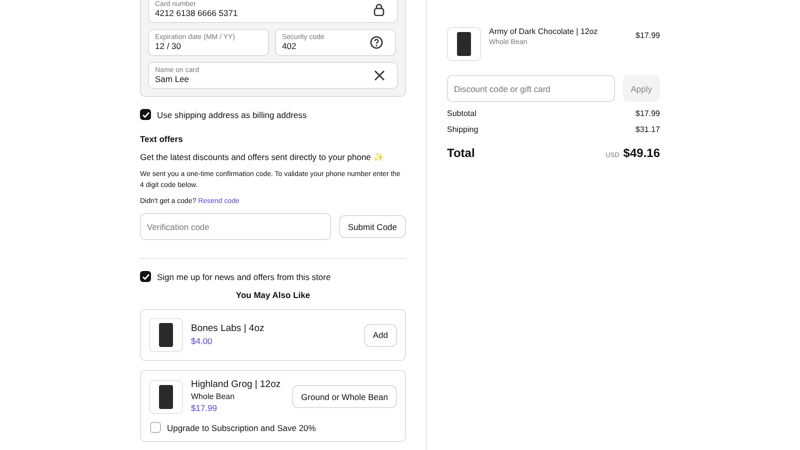  What do you see at coordinates (213, 397) in the screenshot?
I see `product-variant: Whole Bean` at bounding box center [213, 397].